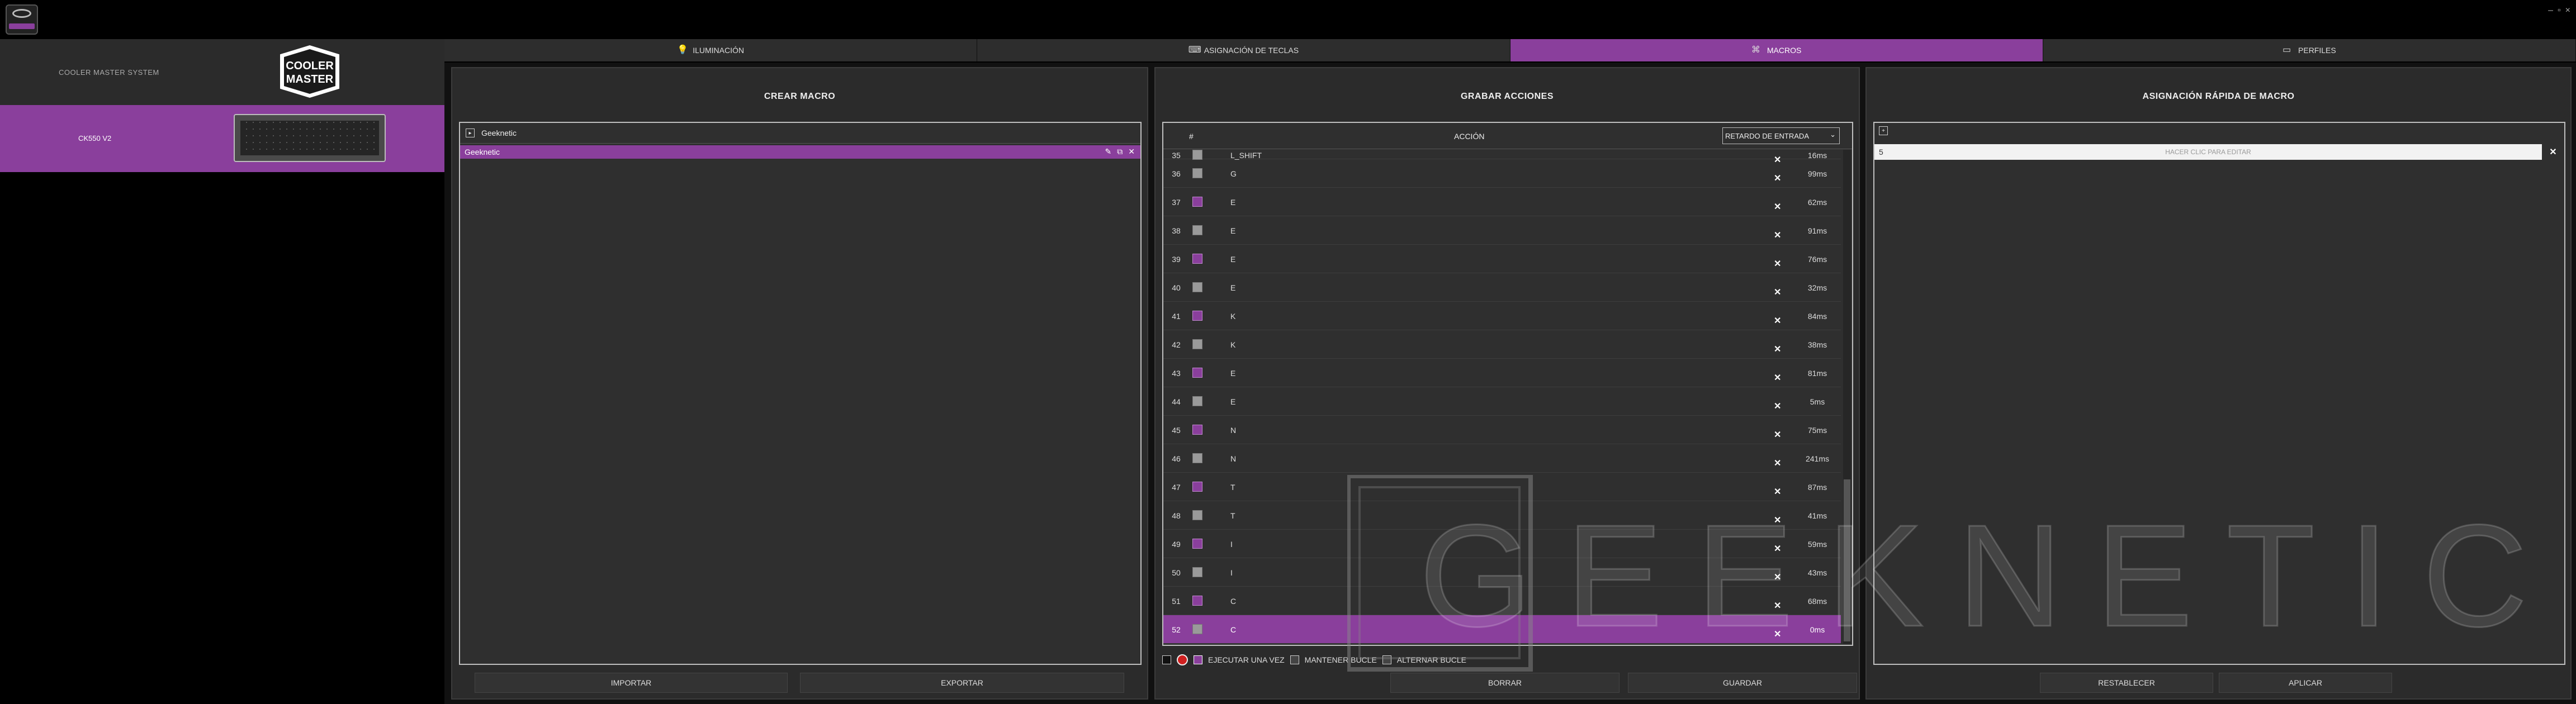 The image size is (2576, 704). Describe the element at coordinates (1120, 151) in the screenshot. I see `copy-icon: ⧉` at that location.